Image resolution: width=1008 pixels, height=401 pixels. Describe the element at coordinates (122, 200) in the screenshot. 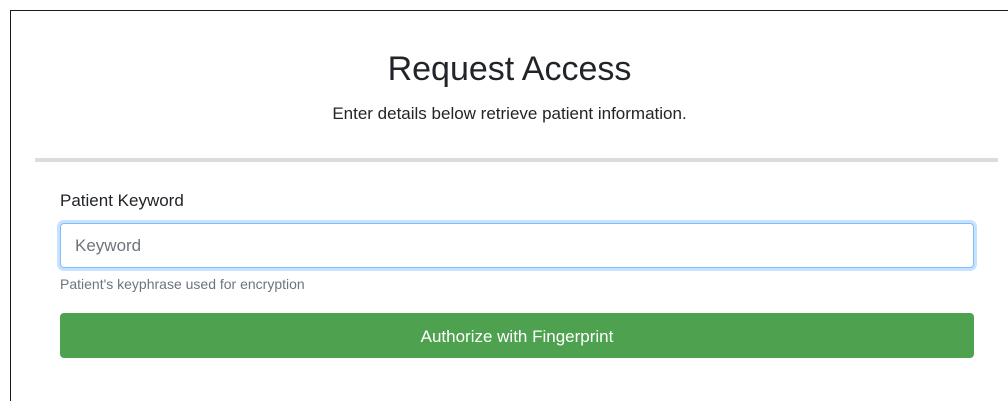

I see `patient-keyword-label: Patient Keyword` at that location.